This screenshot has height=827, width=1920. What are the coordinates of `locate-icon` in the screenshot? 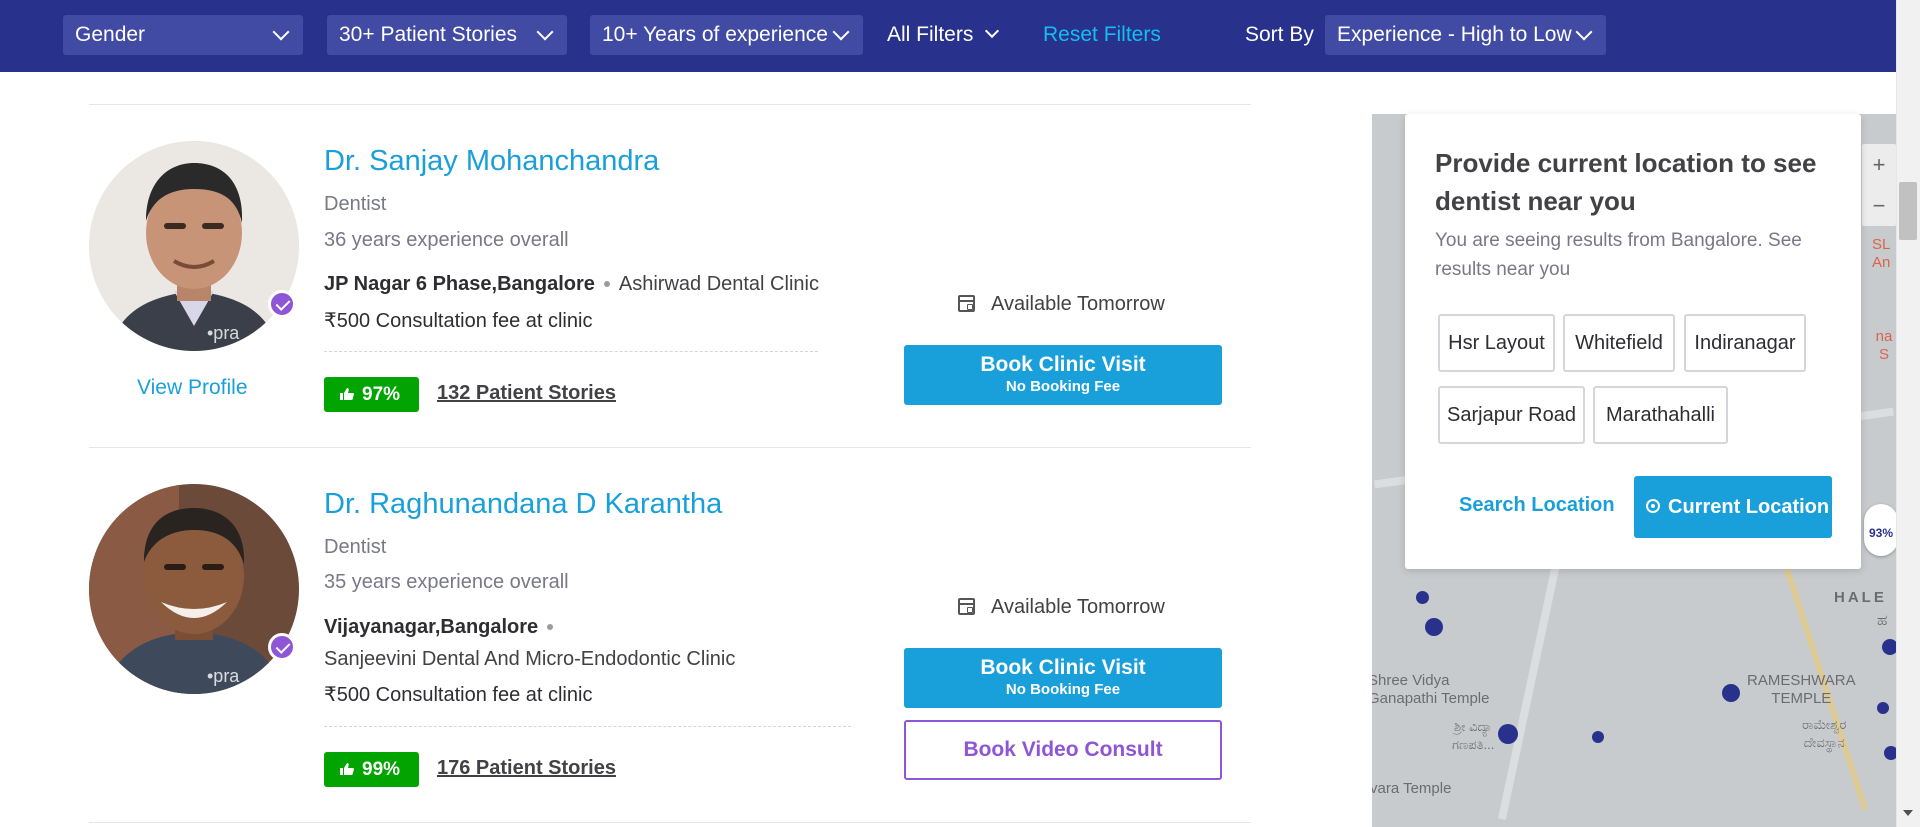 It's located at (1653, 506).